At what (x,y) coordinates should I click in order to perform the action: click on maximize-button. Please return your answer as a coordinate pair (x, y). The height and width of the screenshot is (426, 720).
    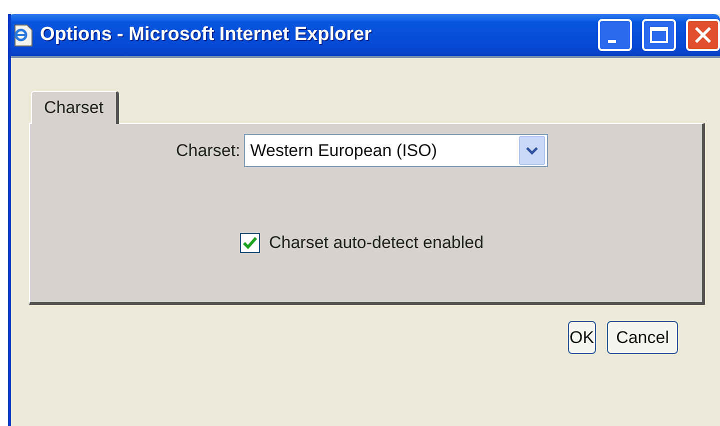
    Looking at the image, I should click on (659, 35).